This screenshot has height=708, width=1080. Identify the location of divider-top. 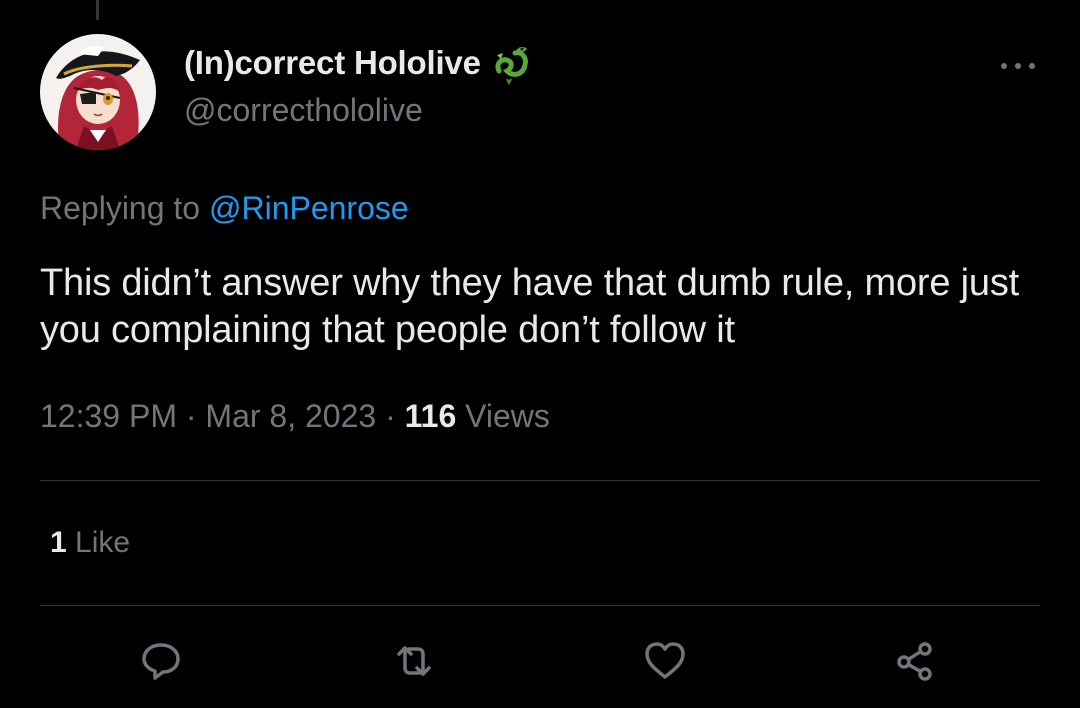
(540, 480).